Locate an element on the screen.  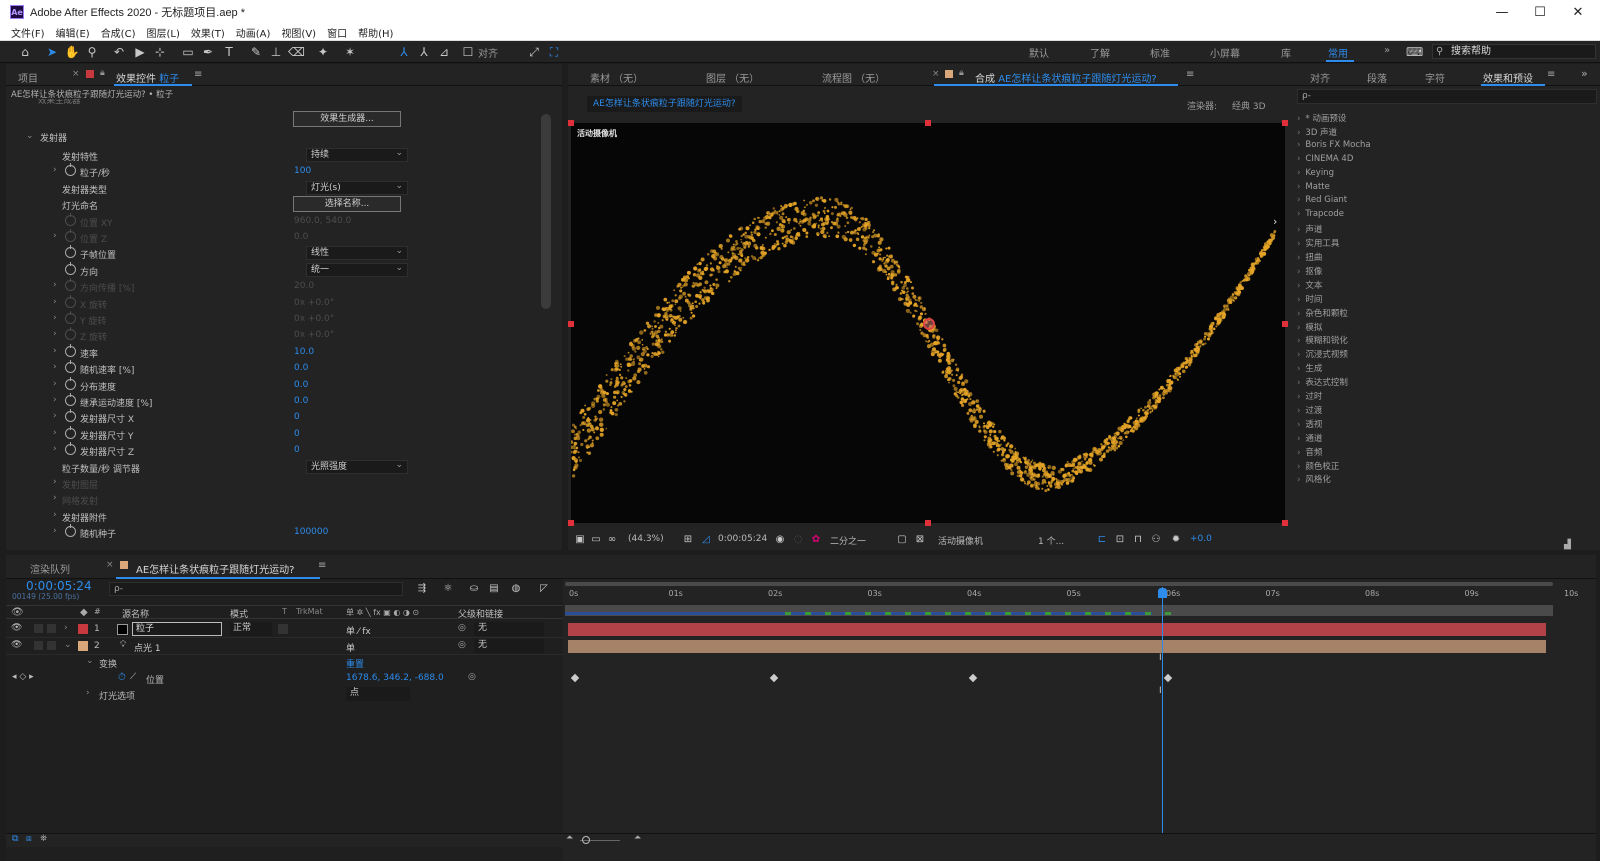
new-preset-icon: ▟ is located at coordinates (1567, 545).